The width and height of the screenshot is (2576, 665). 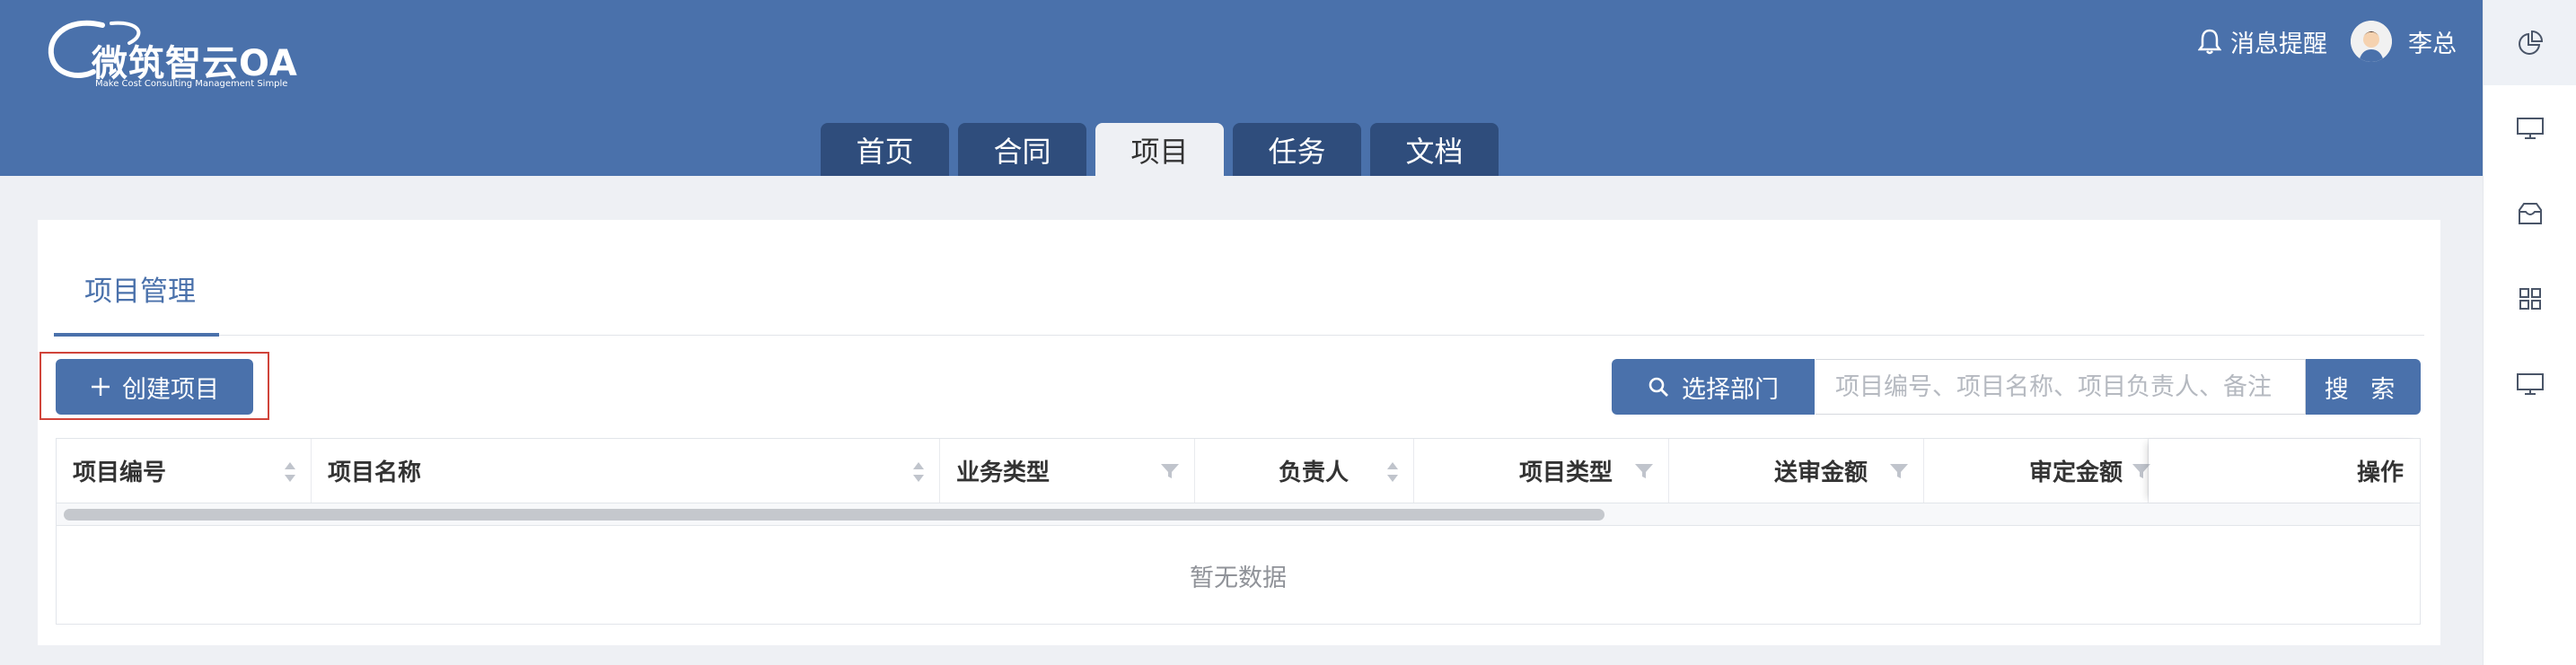 What do you see at coordinates (1297, 149) in the screenshot?
I see `tab-task: 任务` at bounding box center [1297, 149].